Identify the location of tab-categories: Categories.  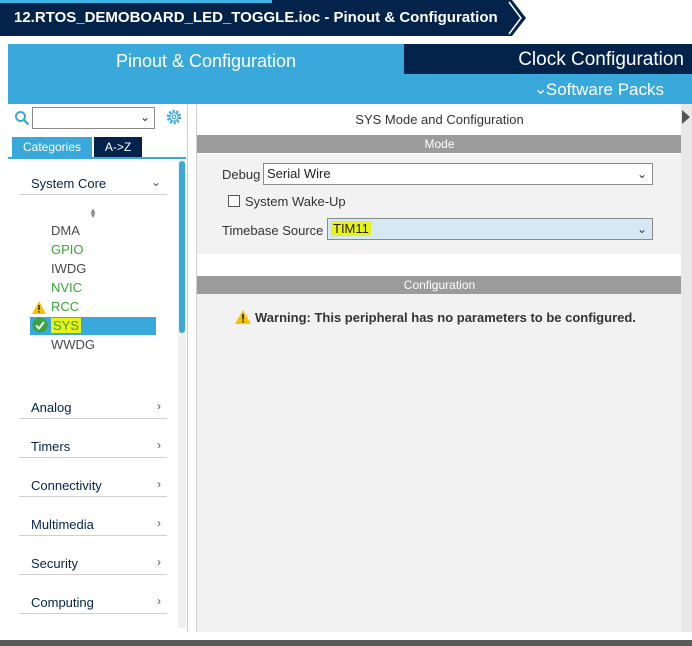
(52, 147).